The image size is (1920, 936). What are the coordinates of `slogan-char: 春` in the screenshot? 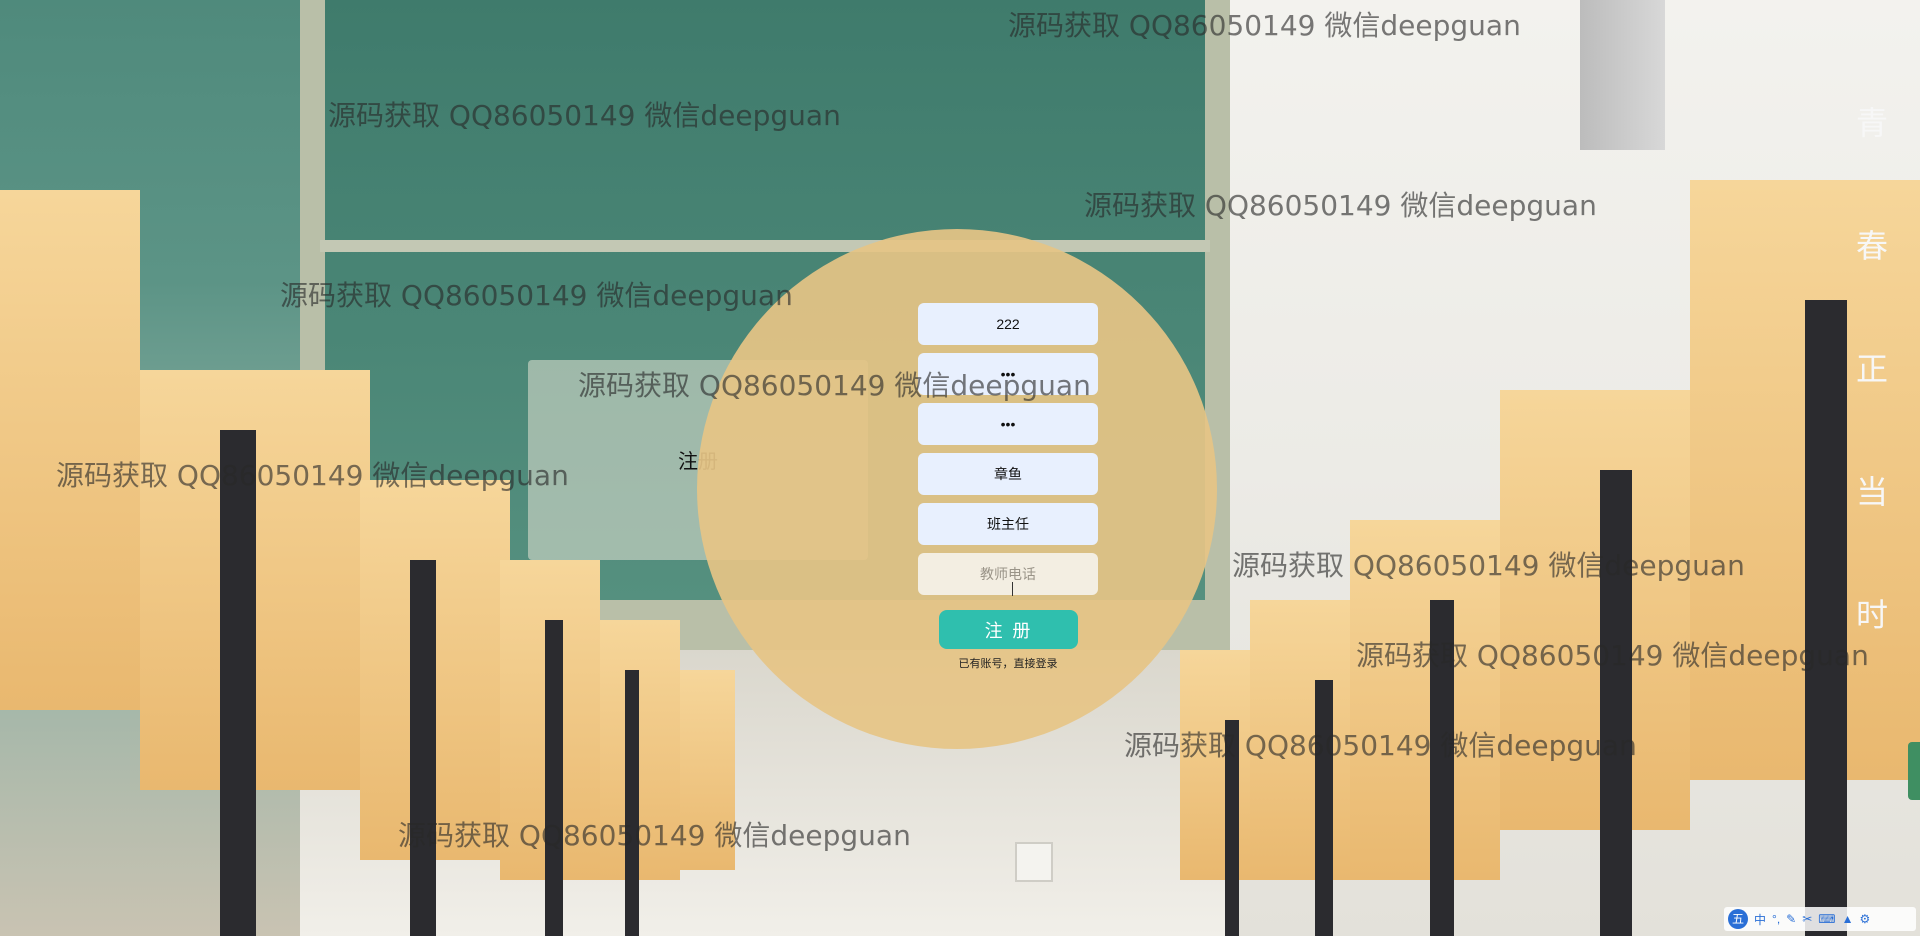 It's located at (1871, 246).